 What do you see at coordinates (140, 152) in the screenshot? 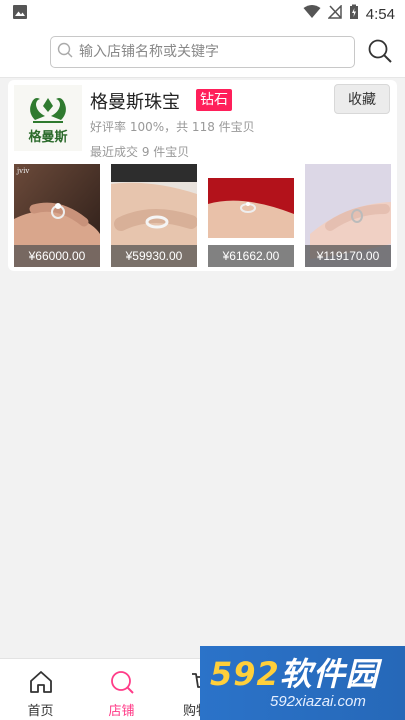
I see `shop-recent-sales-text: 最近成交 9 件宝贝` at bounding box center [140, 152].